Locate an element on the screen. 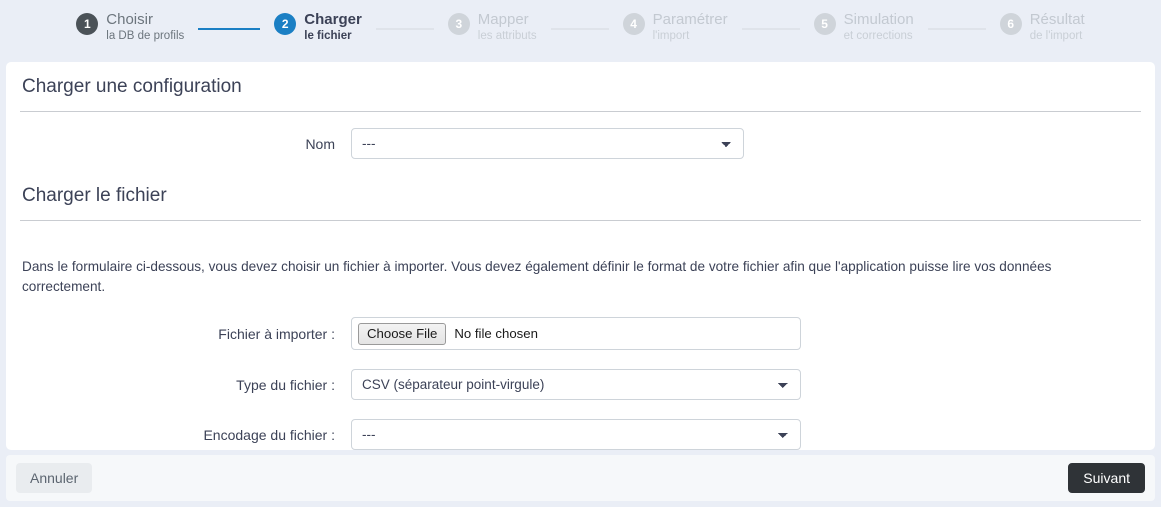  step-text: Simulation et corrections is located at coordinates (879, 27).